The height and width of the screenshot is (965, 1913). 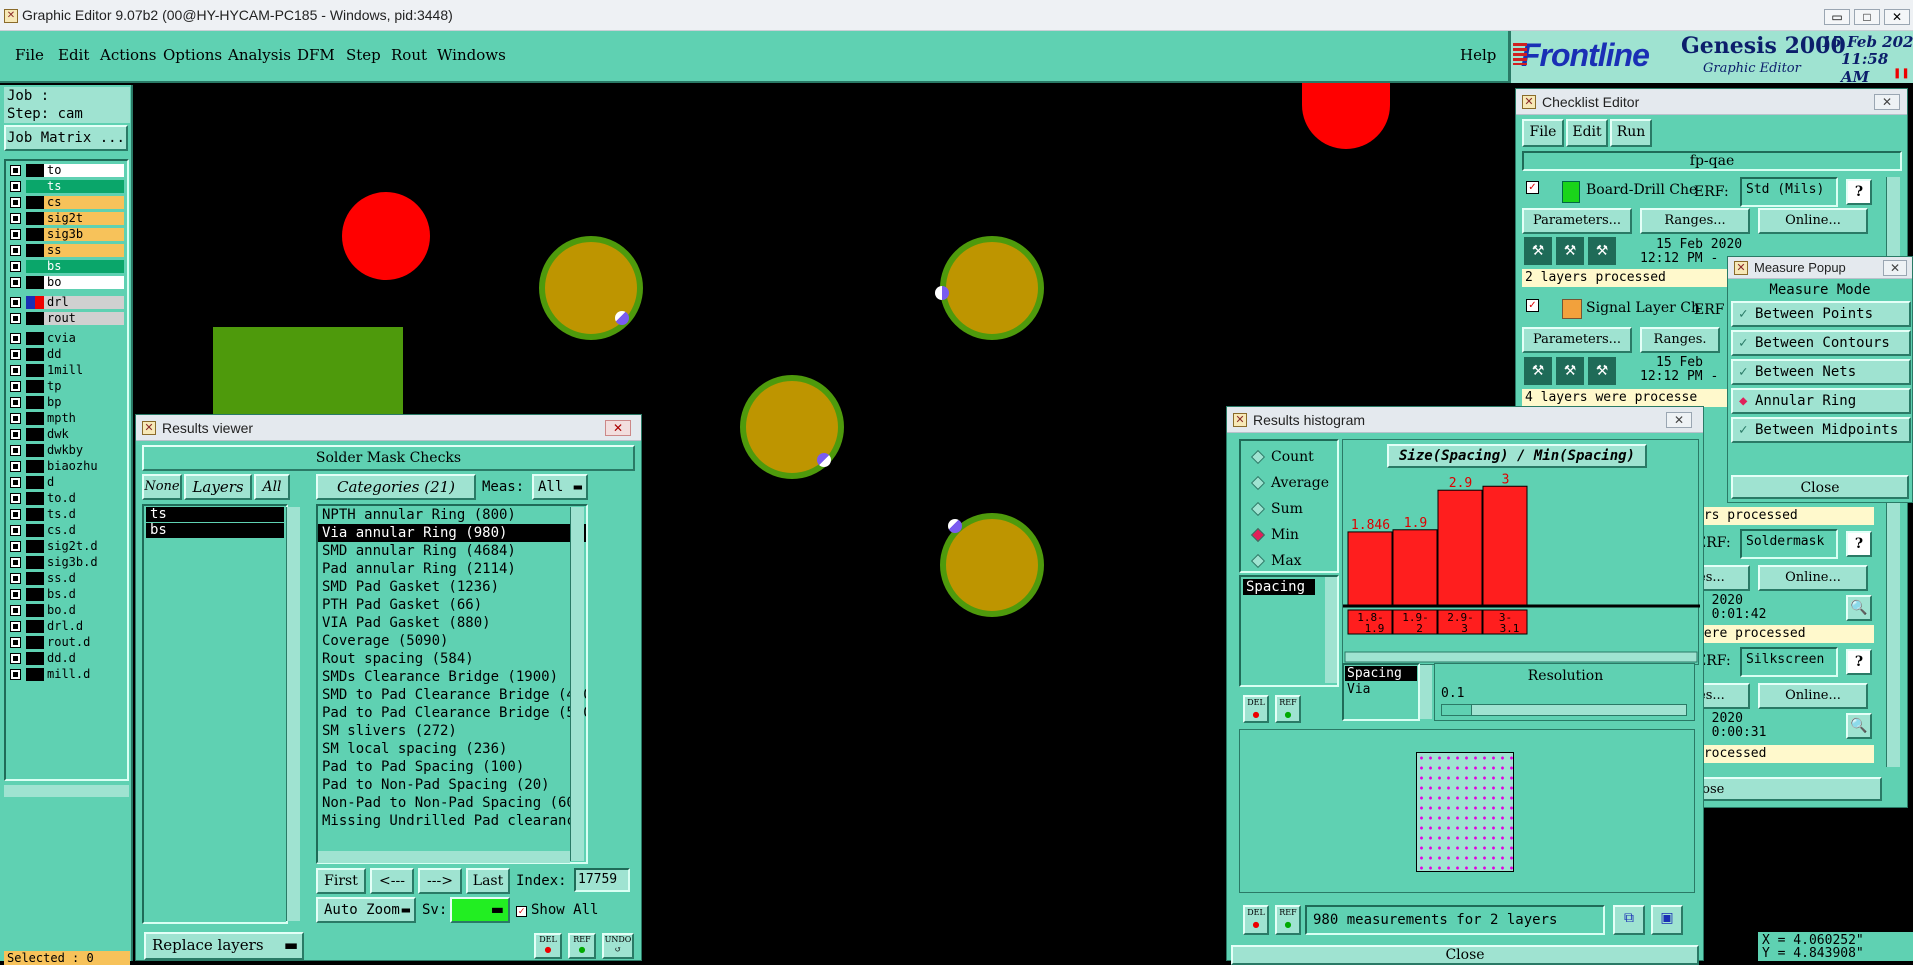 I want to click on layer-row: bo.d, so click(x=66, y=610).